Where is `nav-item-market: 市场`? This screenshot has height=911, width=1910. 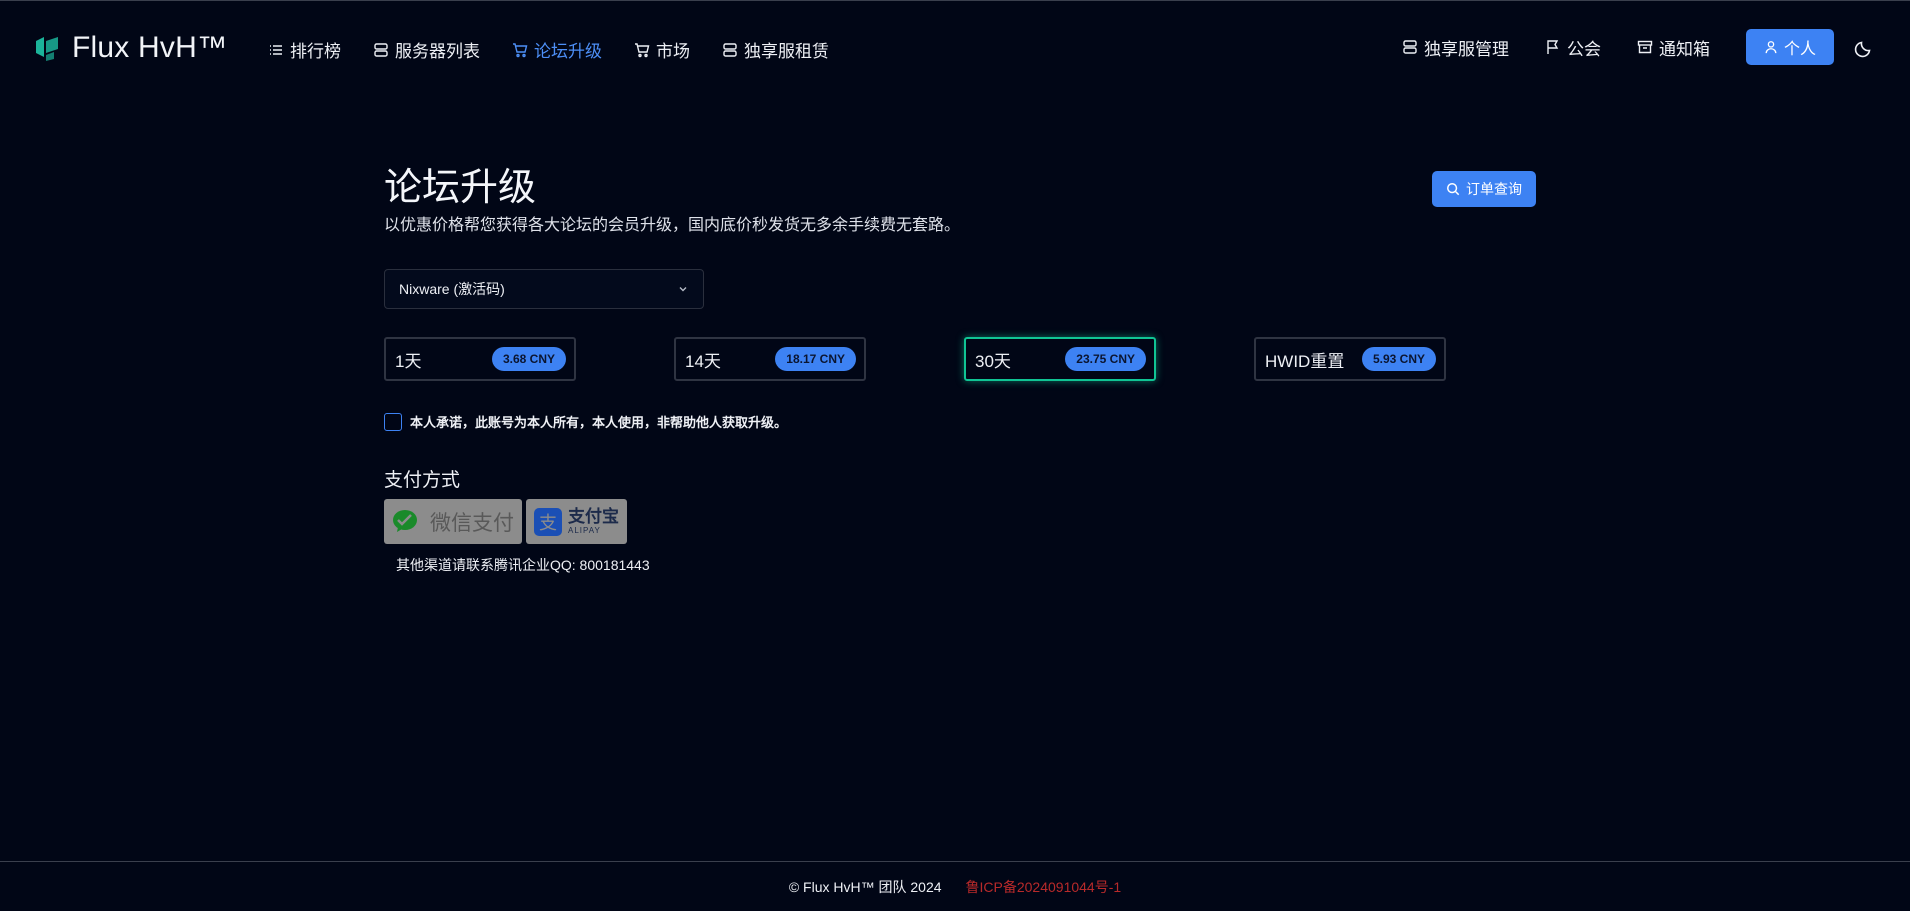
nav-item-market: 市场 is located at coordinates (662, 49).